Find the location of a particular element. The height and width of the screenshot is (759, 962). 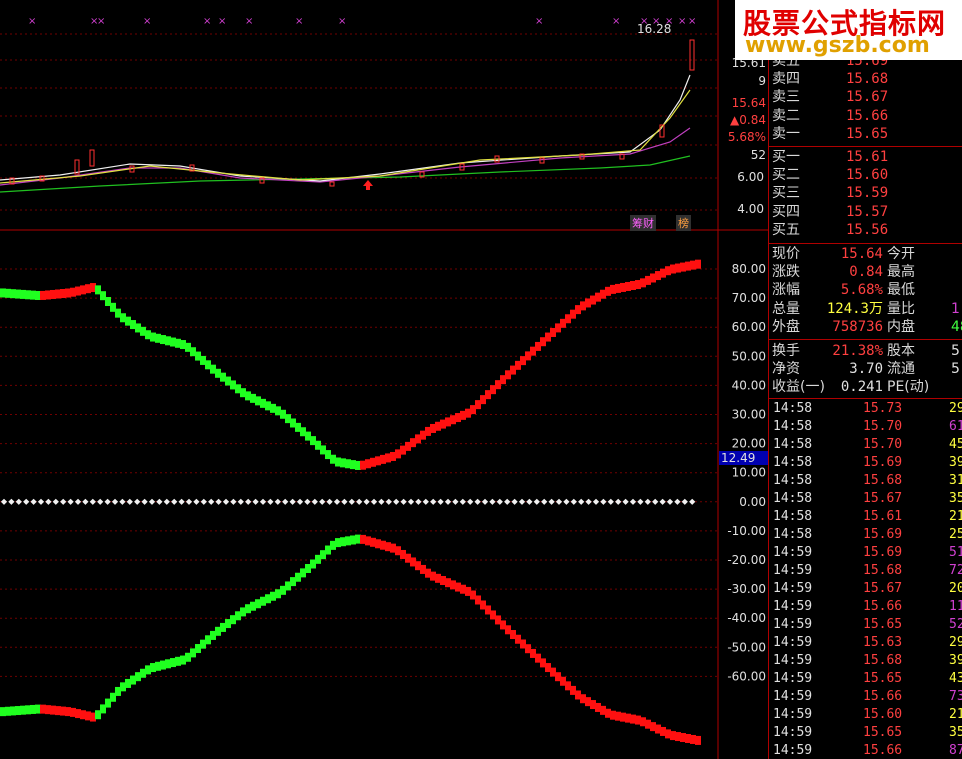

bid-price: 15.57 is located at coordinates (867, 211).